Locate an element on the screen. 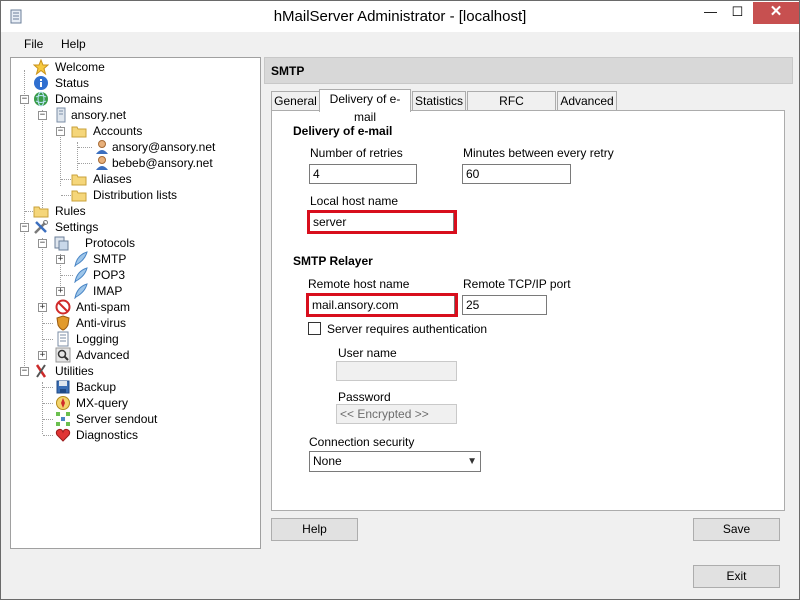 The width and height of the screenshot is (800, 600). localhost-label: Local host name is located at coordinates (354, 201).